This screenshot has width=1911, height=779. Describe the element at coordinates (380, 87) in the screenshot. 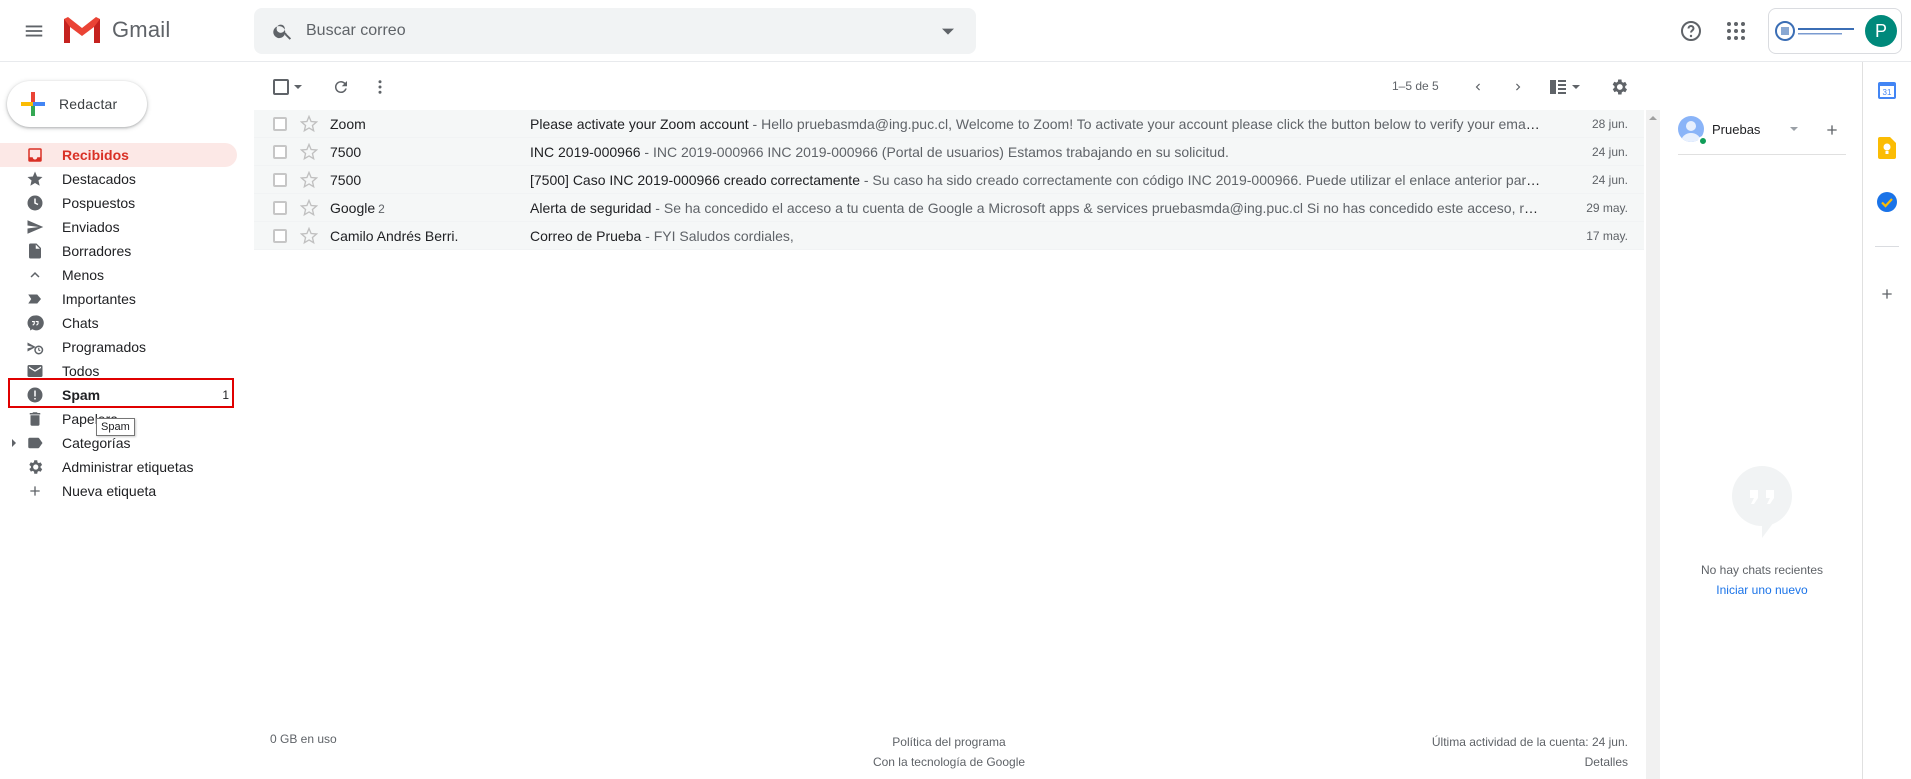

I see `more-options-icon` at that location.